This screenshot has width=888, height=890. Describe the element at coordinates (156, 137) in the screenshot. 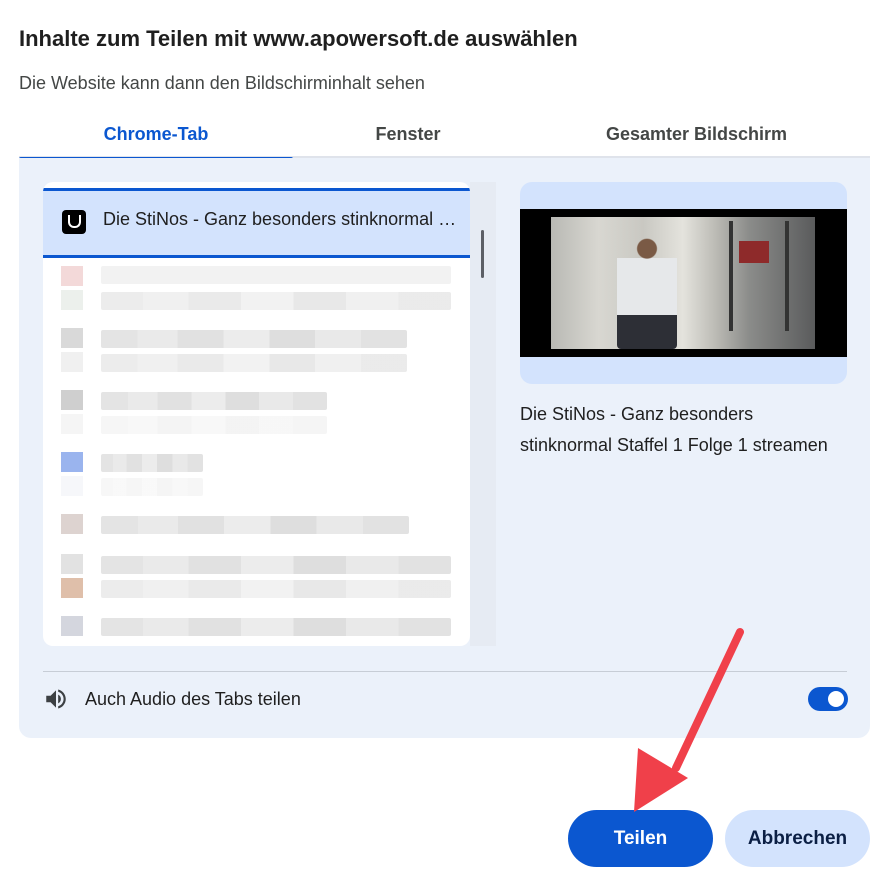

I see `tab-chrome-tab: Chrome-Tab` at that location.